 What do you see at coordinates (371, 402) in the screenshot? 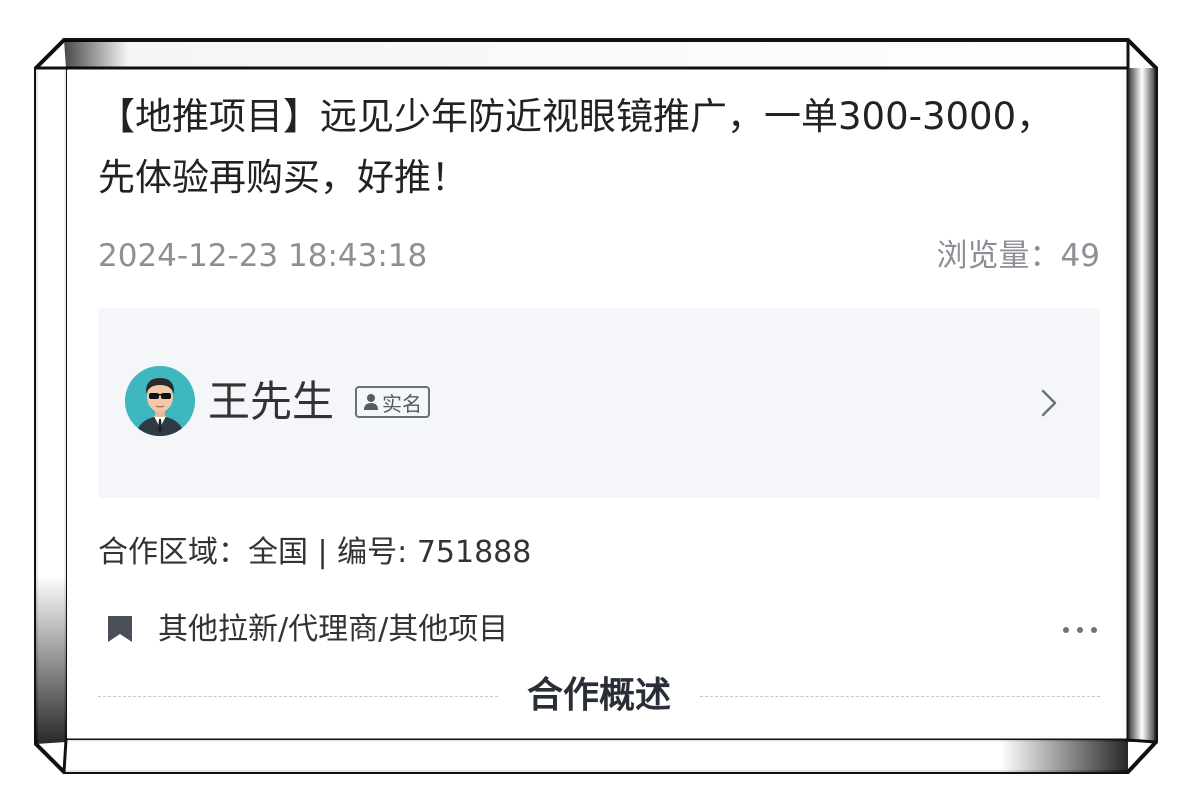
I see `person-icon` at bounding box center [371, 402].